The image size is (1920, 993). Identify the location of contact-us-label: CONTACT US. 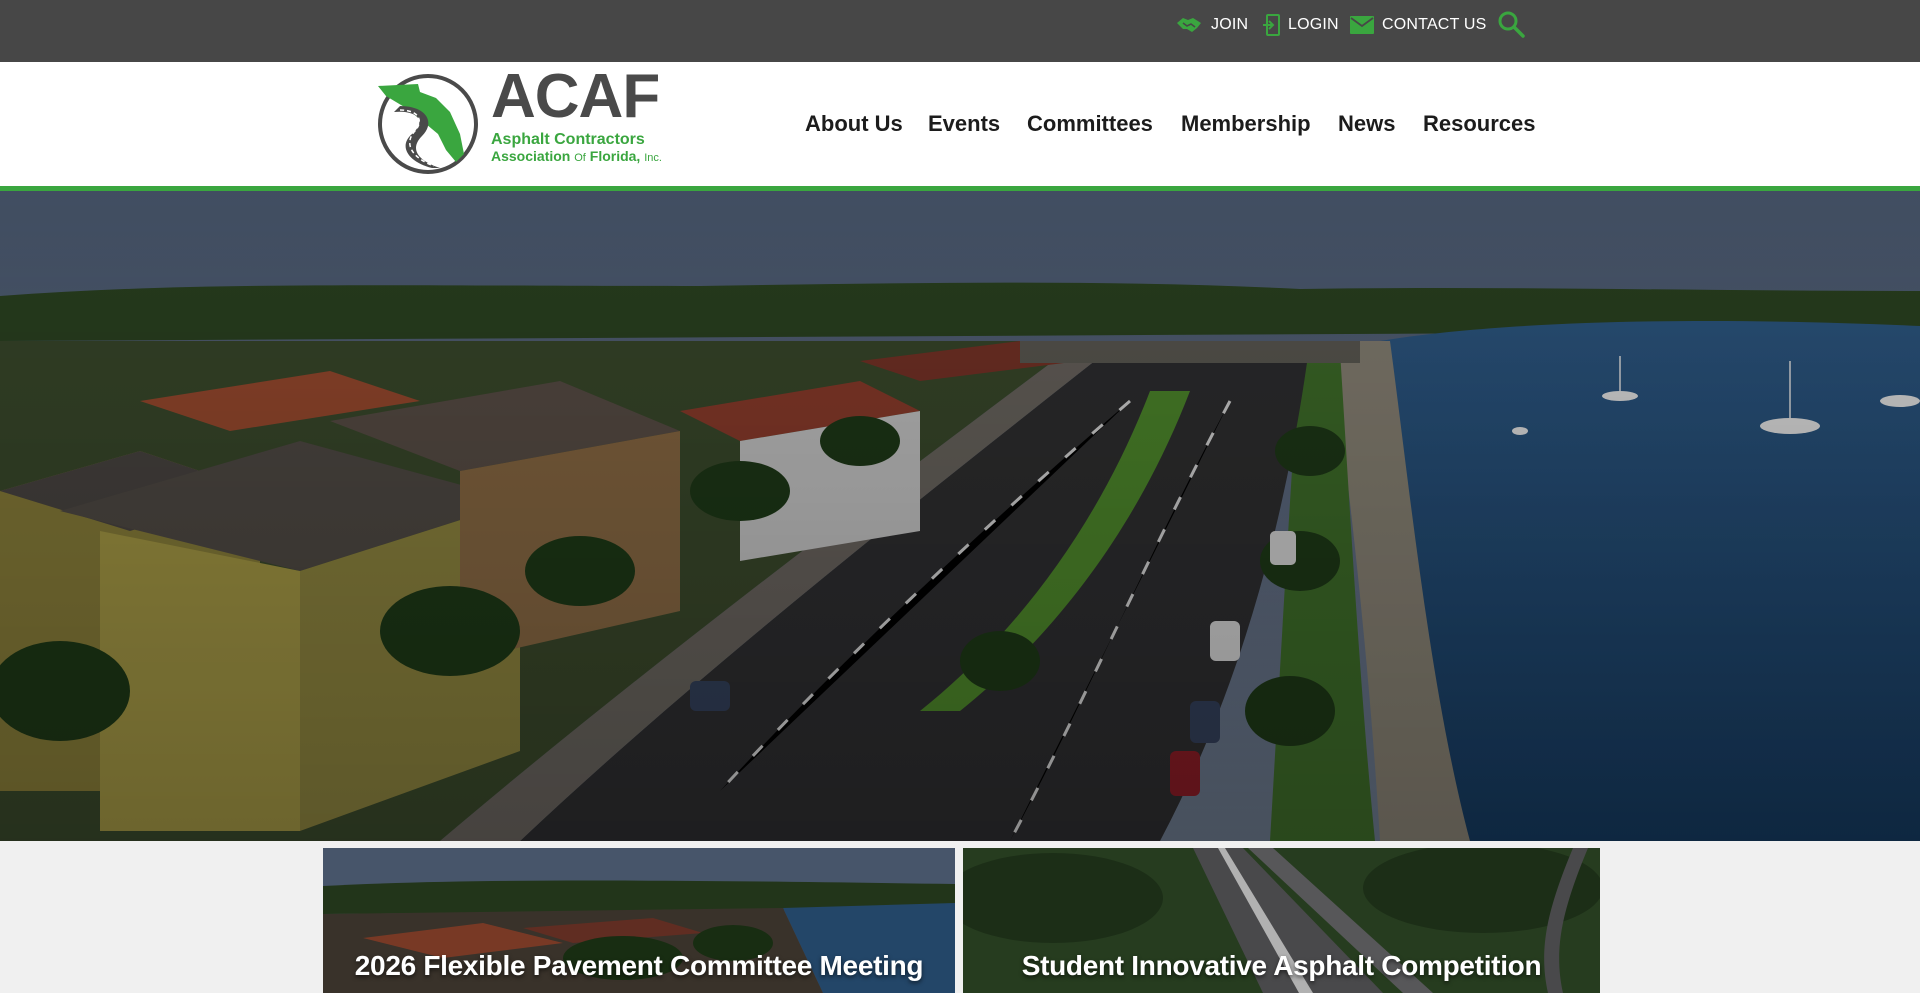
(1434, 24).